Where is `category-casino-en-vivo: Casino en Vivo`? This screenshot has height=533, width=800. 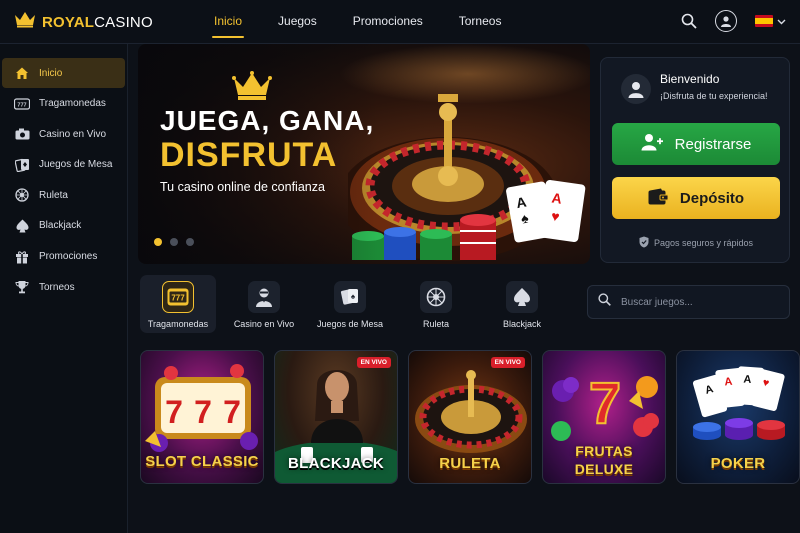
category-casino-en-vivo: Casino en Vivo is located at coordinates (264, 304).